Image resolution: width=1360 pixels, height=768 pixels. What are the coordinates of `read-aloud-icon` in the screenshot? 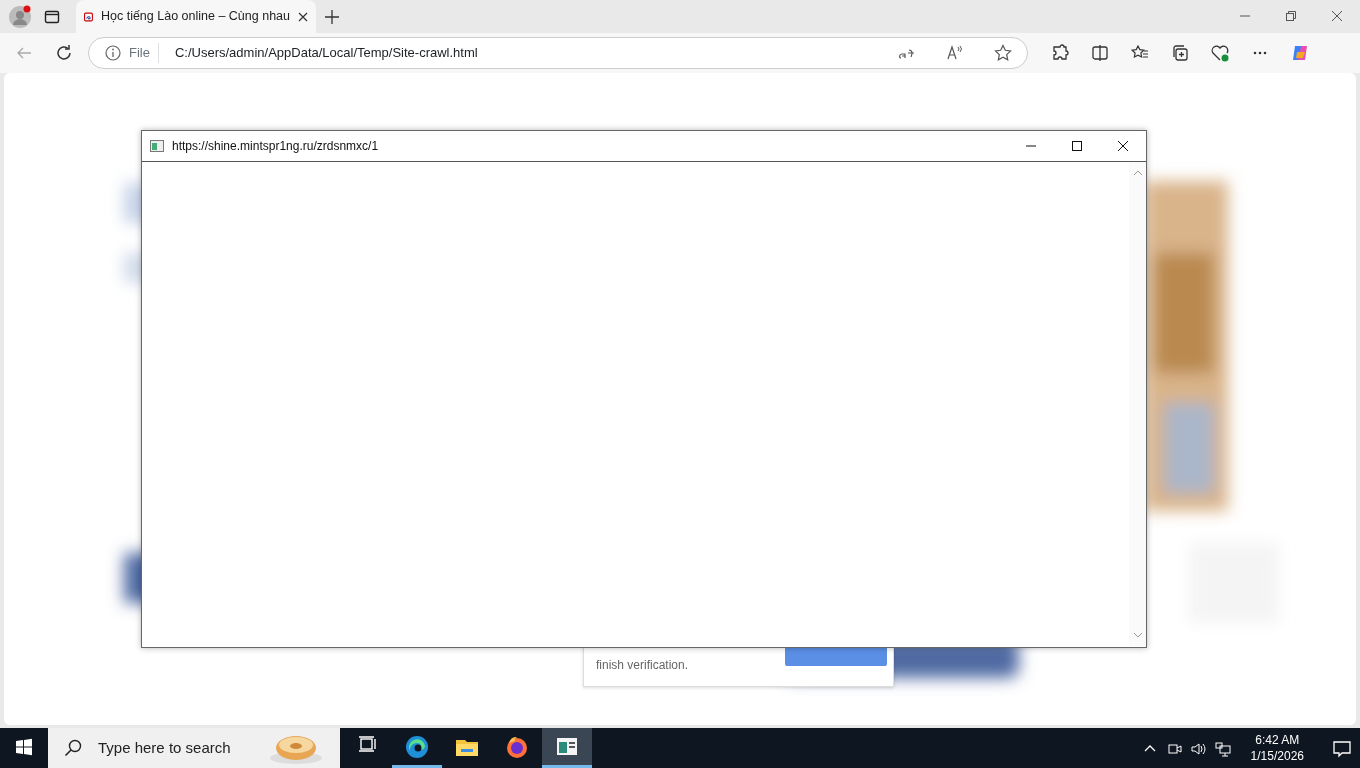 It's located at (955, 53).